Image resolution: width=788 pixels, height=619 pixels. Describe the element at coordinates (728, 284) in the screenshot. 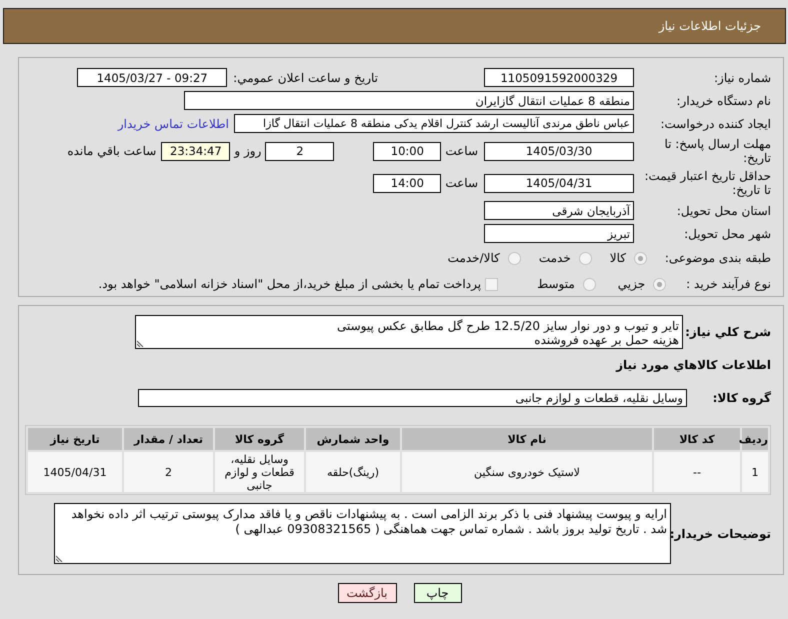

I see `field-label: نوع فرآیند خرید :` at that location.